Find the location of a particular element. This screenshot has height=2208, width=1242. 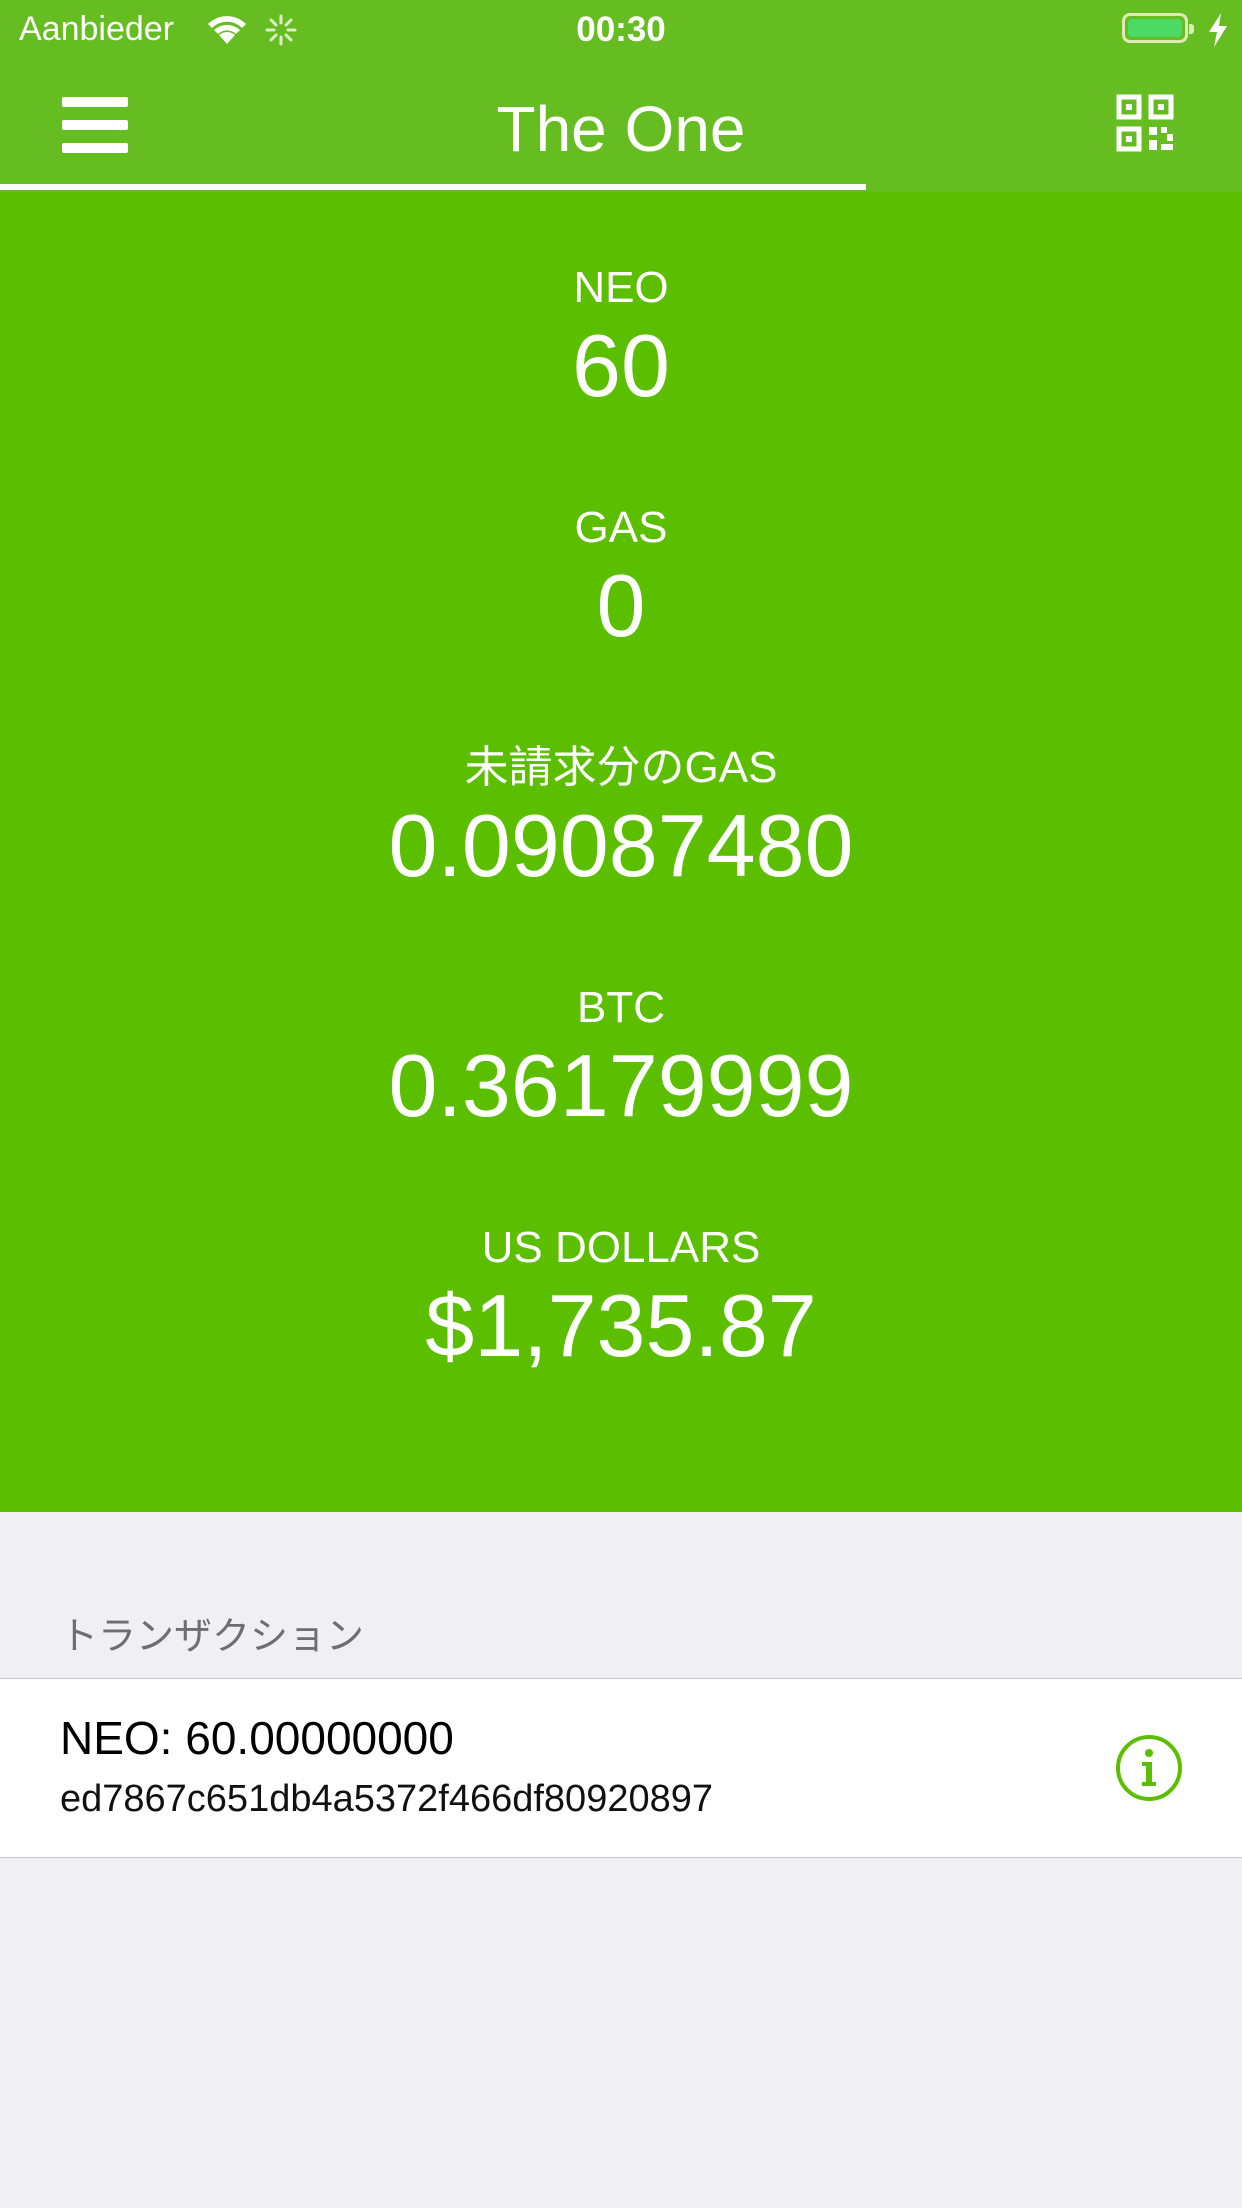

balance-unclaimed-gas: 未請求分のGAS 0.09087480 is located at coordinates (621, 819).